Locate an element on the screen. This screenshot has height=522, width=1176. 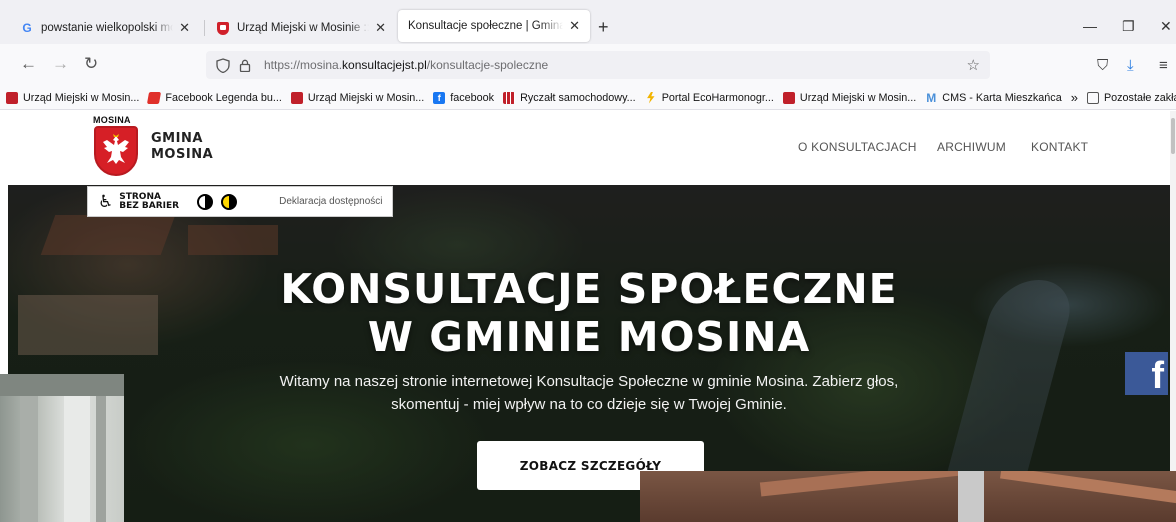
brand-line-1: GMINA is located at coordinates (177, 138).